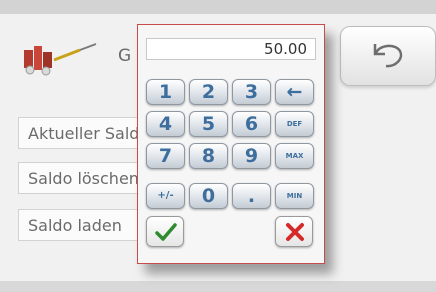 The width and height of the screenshot is (436, 292). What do you see at coordinates (294, 196) in the screenshot?
I see `key-min: MIN` at bounding box center [294, 196].